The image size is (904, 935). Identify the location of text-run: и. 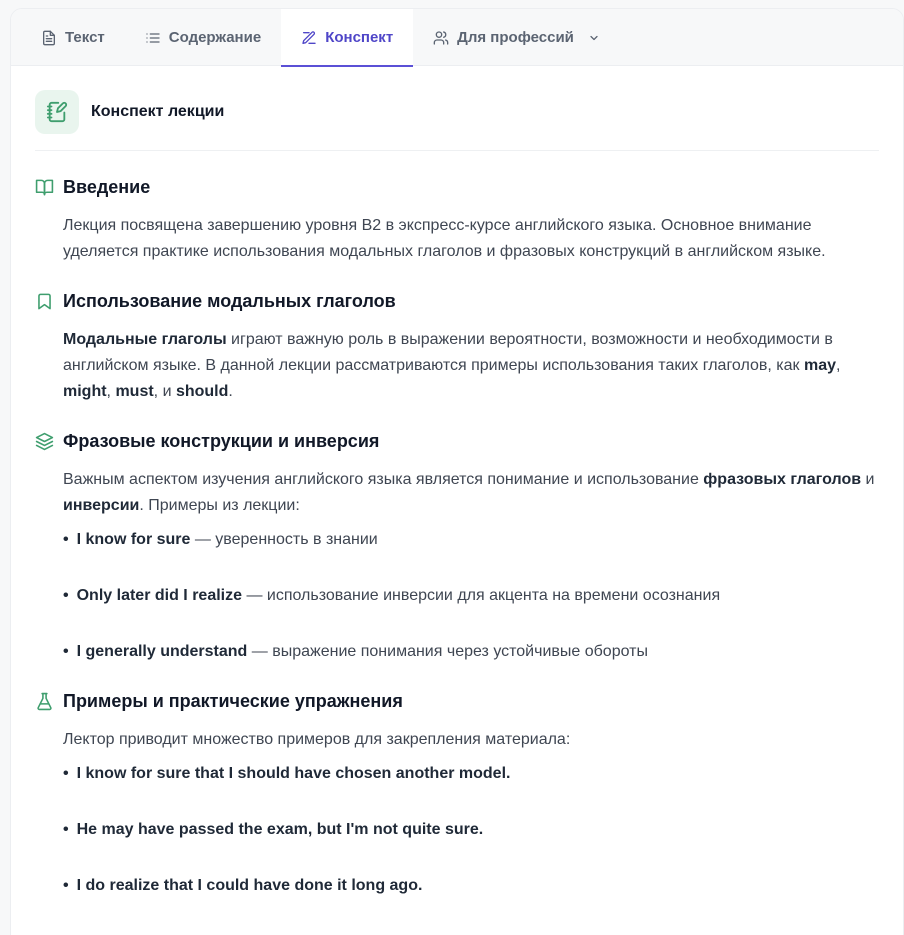
(868, 479).